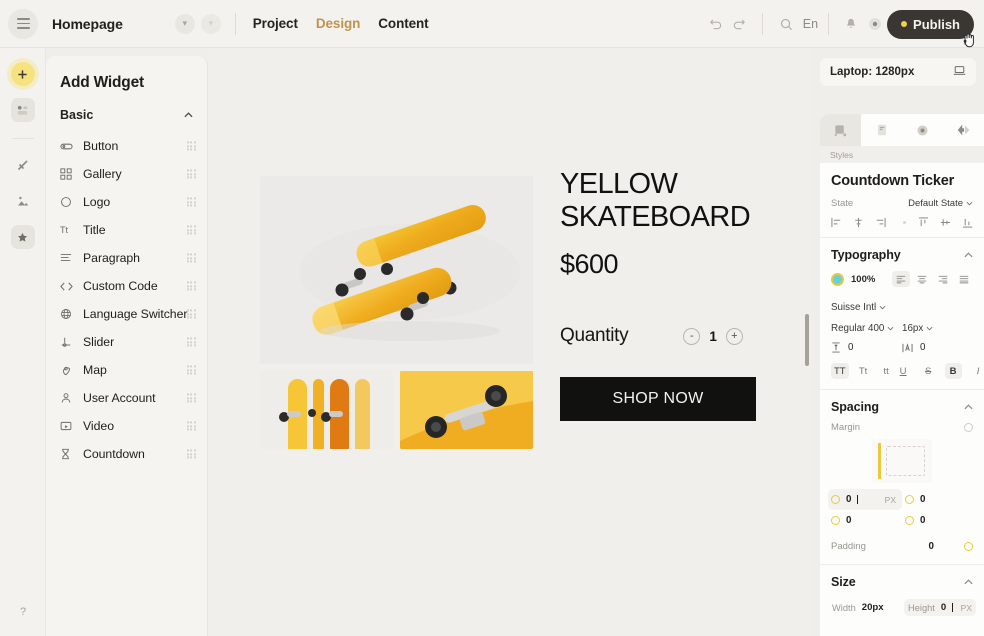  What do you see at coordinates (740, 24) in the screenshot?
I see `redo-icon` at bounding box center [740, 24].